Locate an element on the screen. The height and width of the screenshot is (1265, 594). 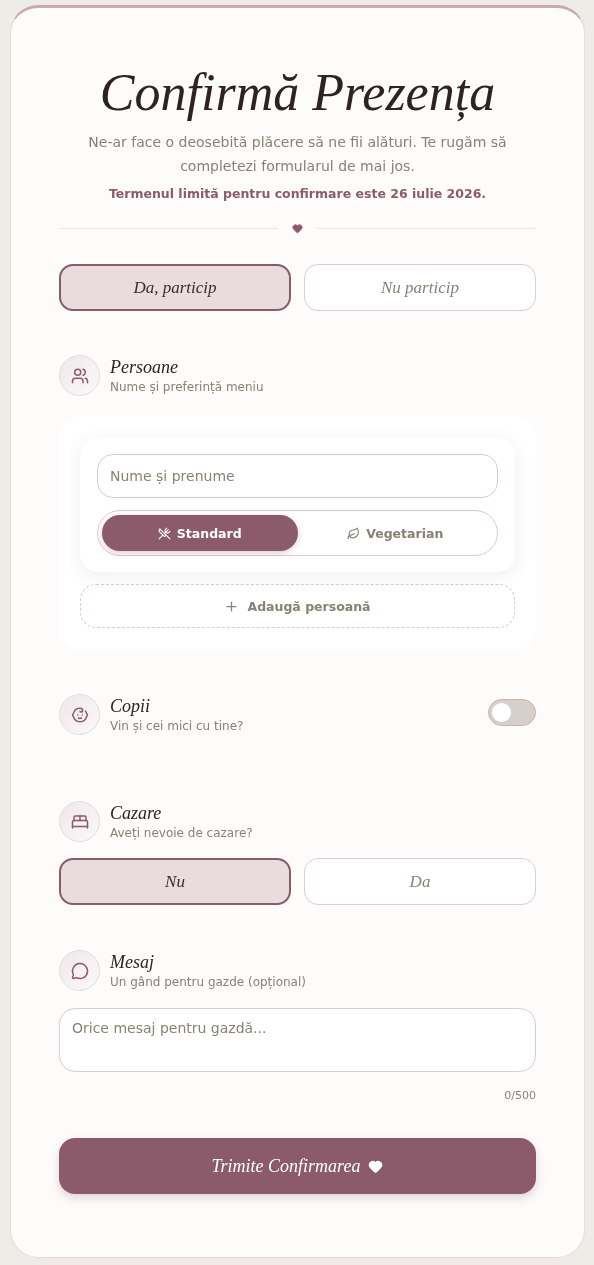
attendance-option: Nu particip is located at coordinates (420, 287).